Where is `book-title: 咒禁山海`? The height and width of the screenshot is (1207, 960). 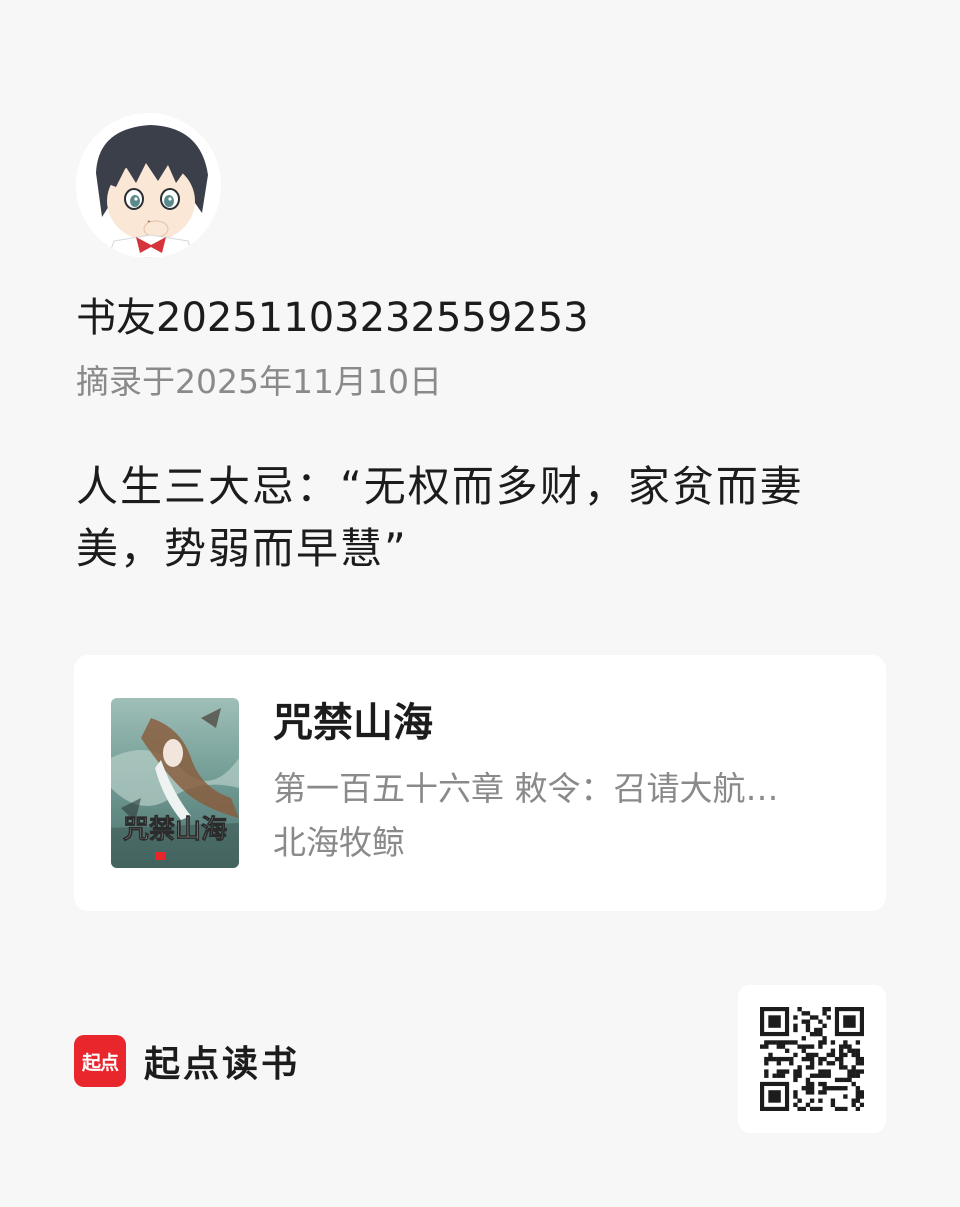
book-title: 咒禁山海 is located at coordinates (353, 723).